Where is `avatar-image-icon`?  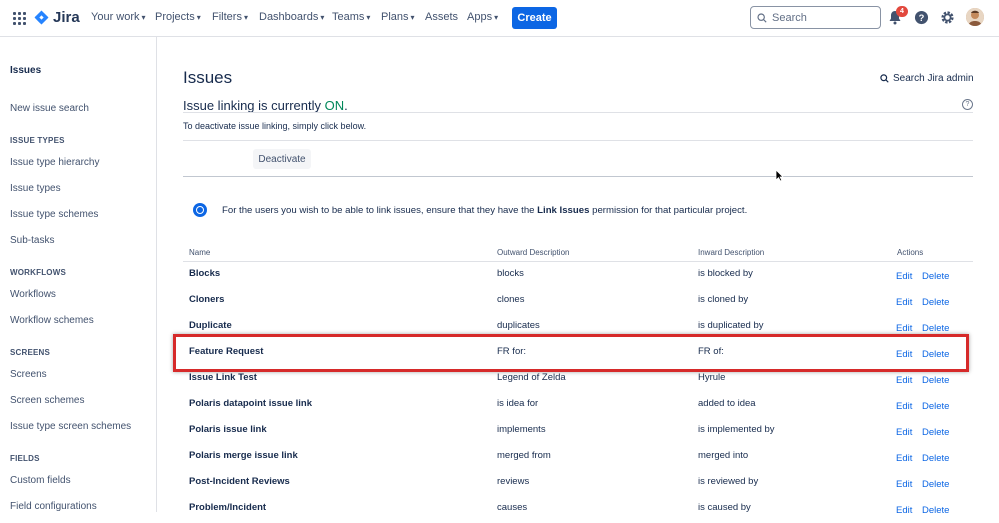 avatar-image-icon is located at coordinates (975, 17).